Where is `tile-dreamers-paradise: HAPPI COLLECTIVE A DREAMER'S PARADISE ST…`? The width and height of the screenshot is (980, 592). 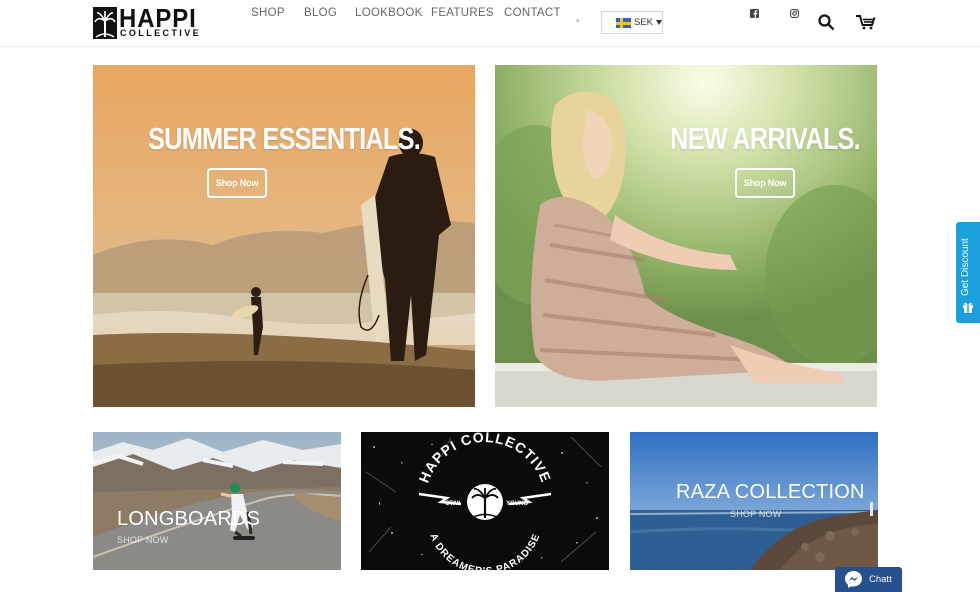 tile-dreamers-paradise: HAPPI COLLECTIVE A DREAMER'S PARADISE ST… is located at coordinates (485, 501).